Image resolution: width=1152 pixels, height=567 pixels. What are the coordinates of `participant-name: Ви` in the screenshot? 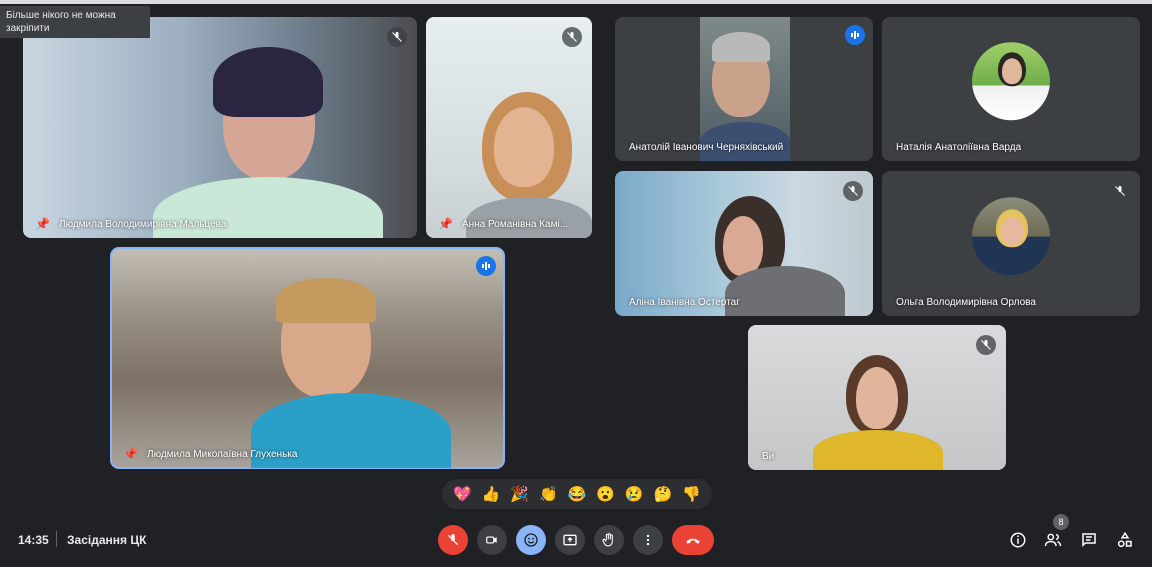 It's located at (768, 456).